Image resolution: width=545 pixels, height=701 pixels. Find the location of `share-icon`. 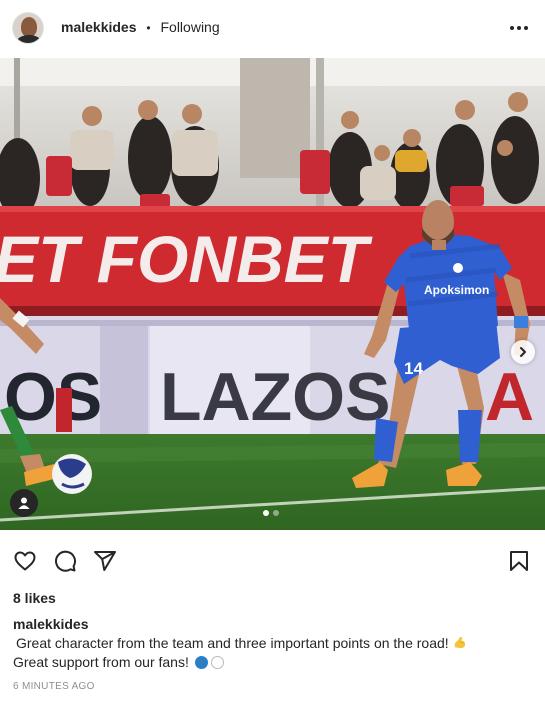

share-icon is located at coordinates (105, 561).